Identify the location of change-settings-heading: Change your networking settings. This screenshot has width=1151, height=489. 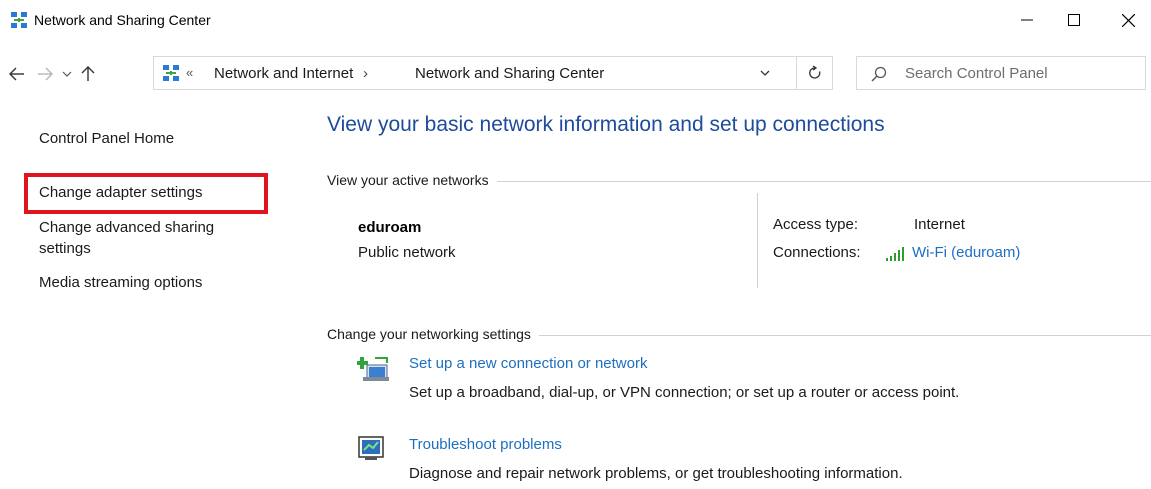
(433, 334).